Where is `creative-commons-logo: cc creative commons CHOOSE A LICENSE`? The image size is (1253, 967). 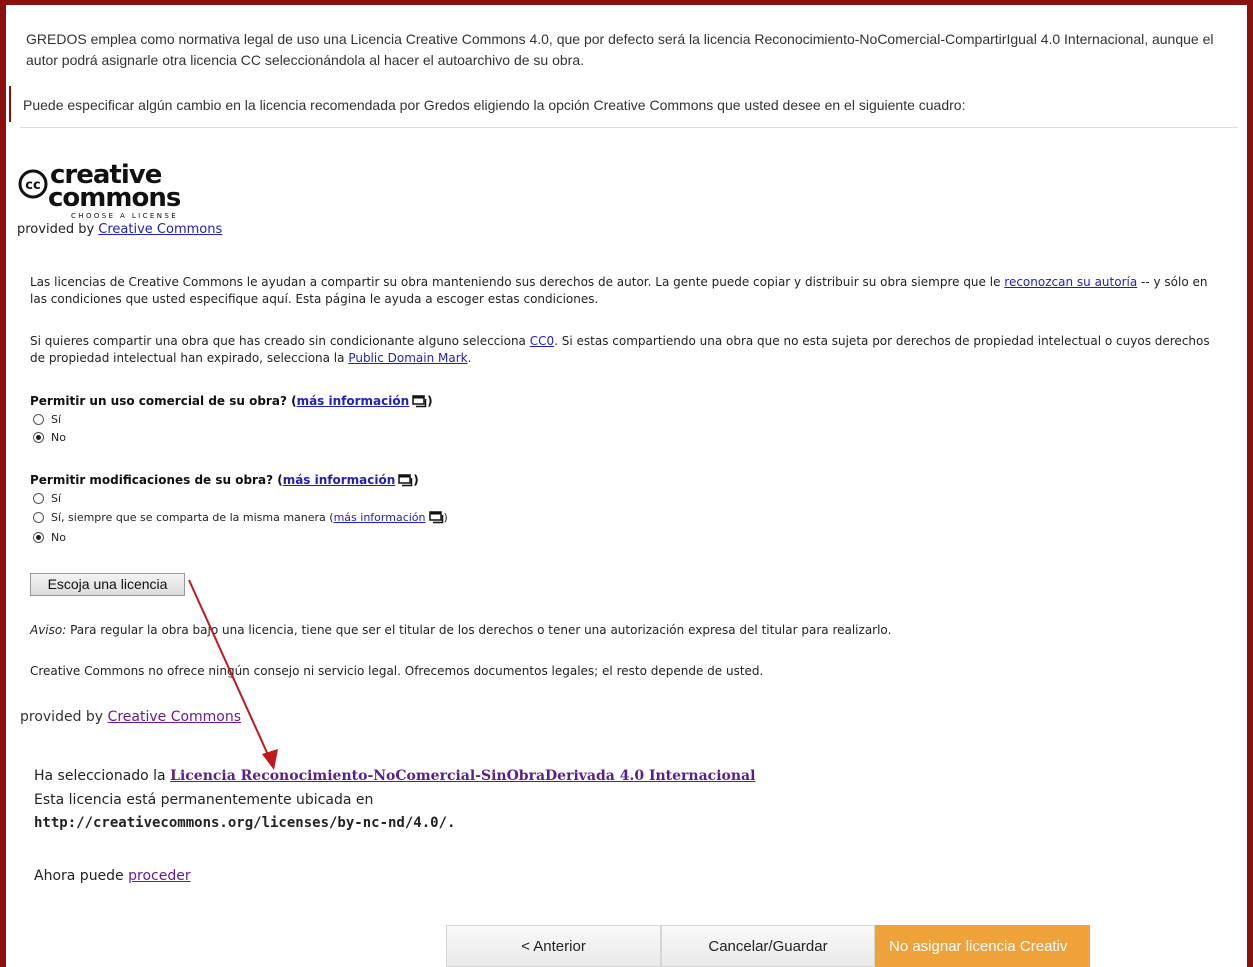 creative-commons-logo: cc creative commons CHOOSE A LICENSE is located at coordinates (100, 190).